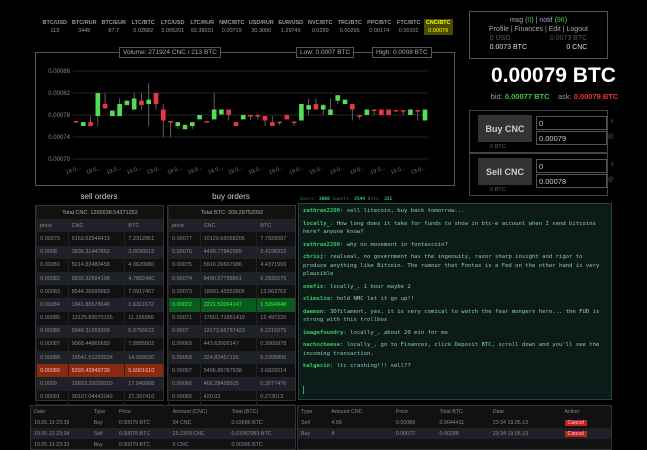 This screenshot has width=647, height=450. Describe the element at coordinates (99, 292) in the screenshot. I see `order-row: 0.00083 8544.26599883 7.0917407` at that location.